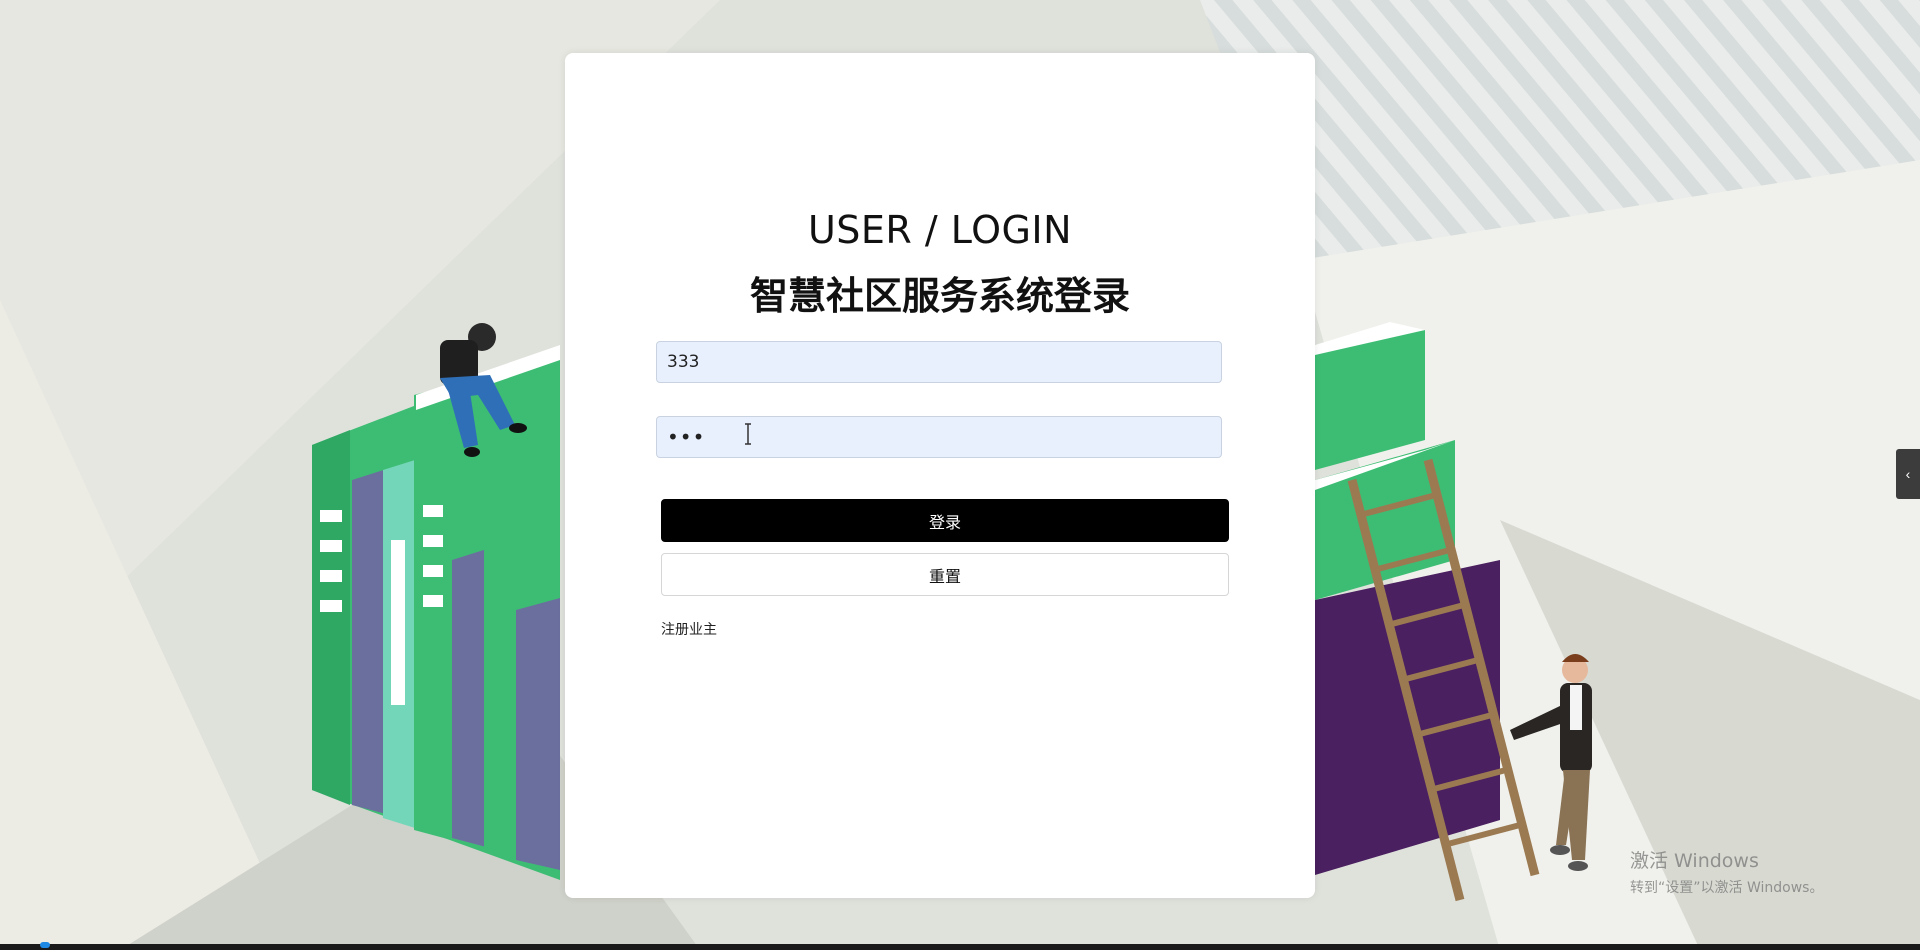 The image size is (1920, 950). Describe the element at coordinates (939, 362) in the screenshot. I see `username-input` at that location.